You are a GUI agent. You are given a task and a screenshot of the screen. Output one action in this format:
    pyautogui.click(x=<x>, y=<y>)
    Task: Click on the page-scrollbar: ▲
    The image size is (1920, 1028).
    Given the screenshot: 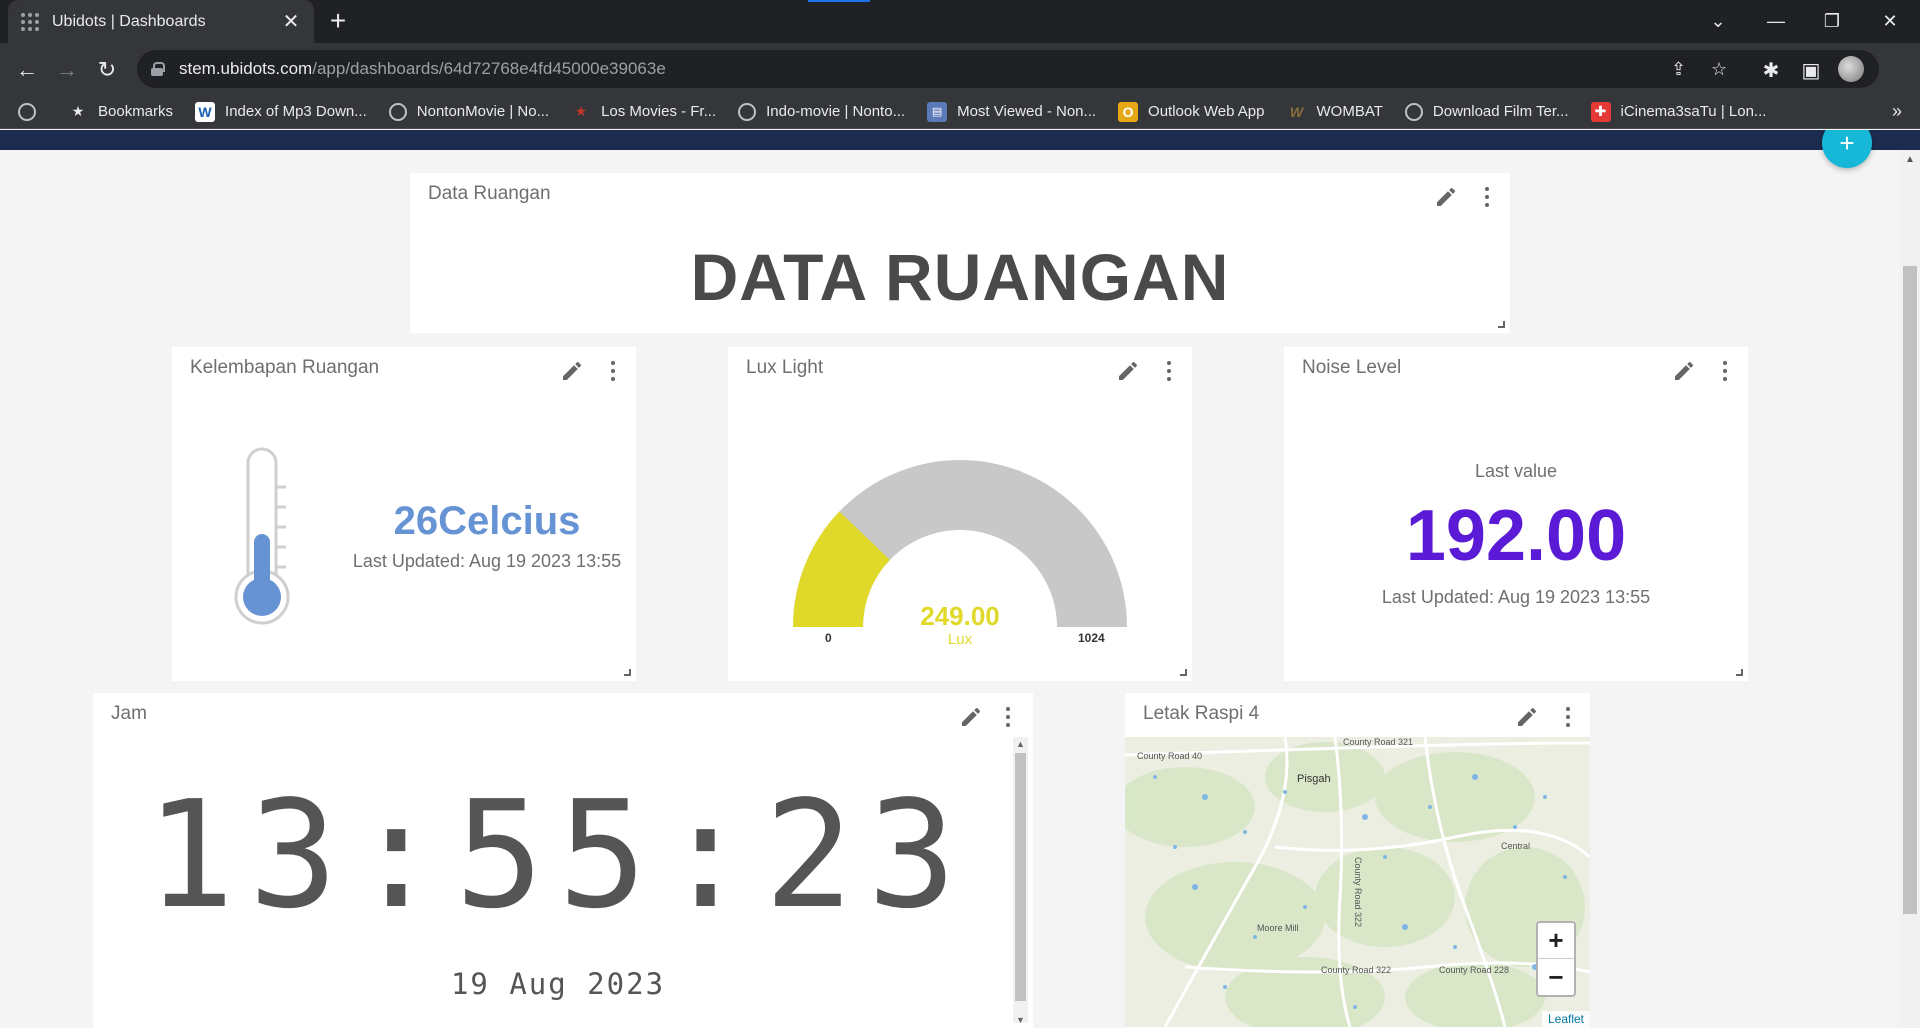 What is the action you would take?
    pyautogui.click(x=1910, y=589)
    